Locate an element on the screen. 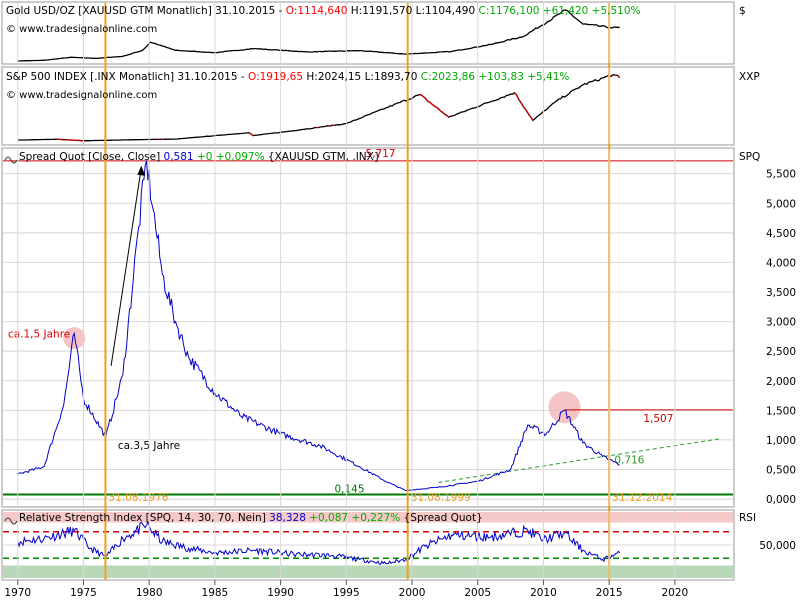 Image resolution: width=800 pixels, height=600 pixels. spread-y-tick-label: 1,000 is located at coordinates (781, 441).